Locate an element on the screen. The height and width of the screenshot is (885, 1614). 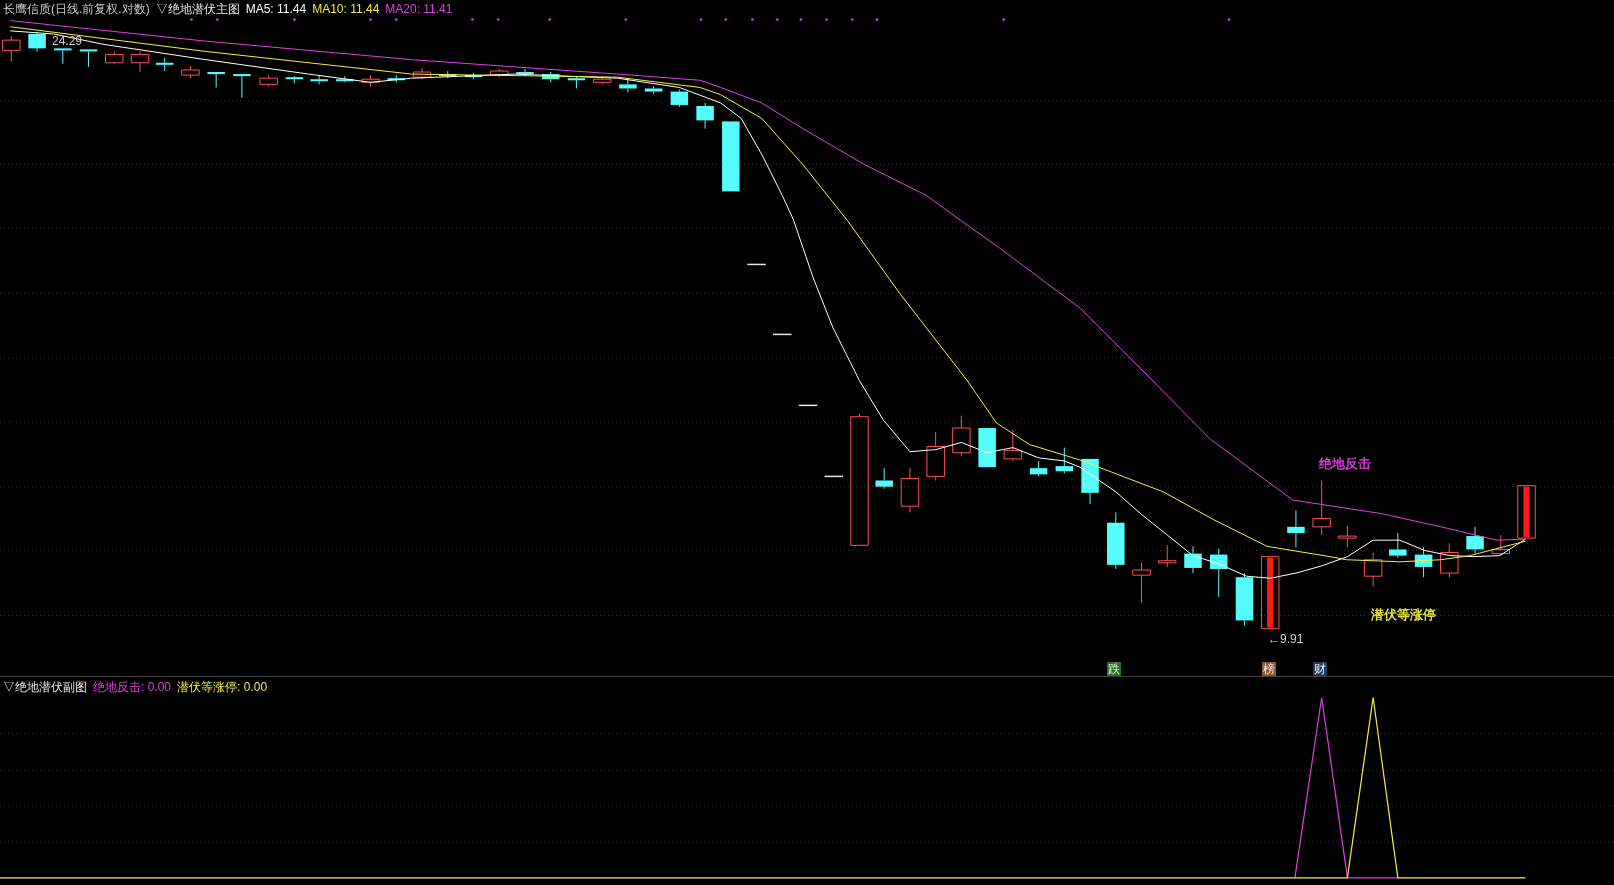
ma-legend-value: MA20: 11.41 is located at coordinates (419, 9).